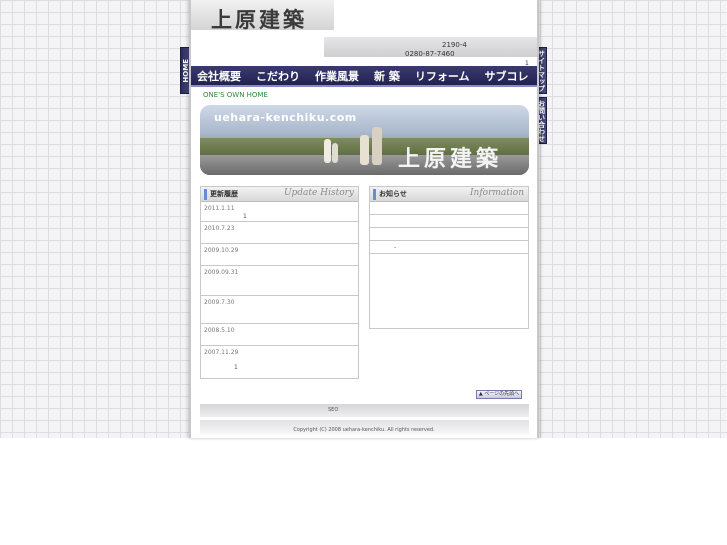  Describe the element at coordinates (496, 193) in the screenshot. I see `information-subtitle: Information` at that location.